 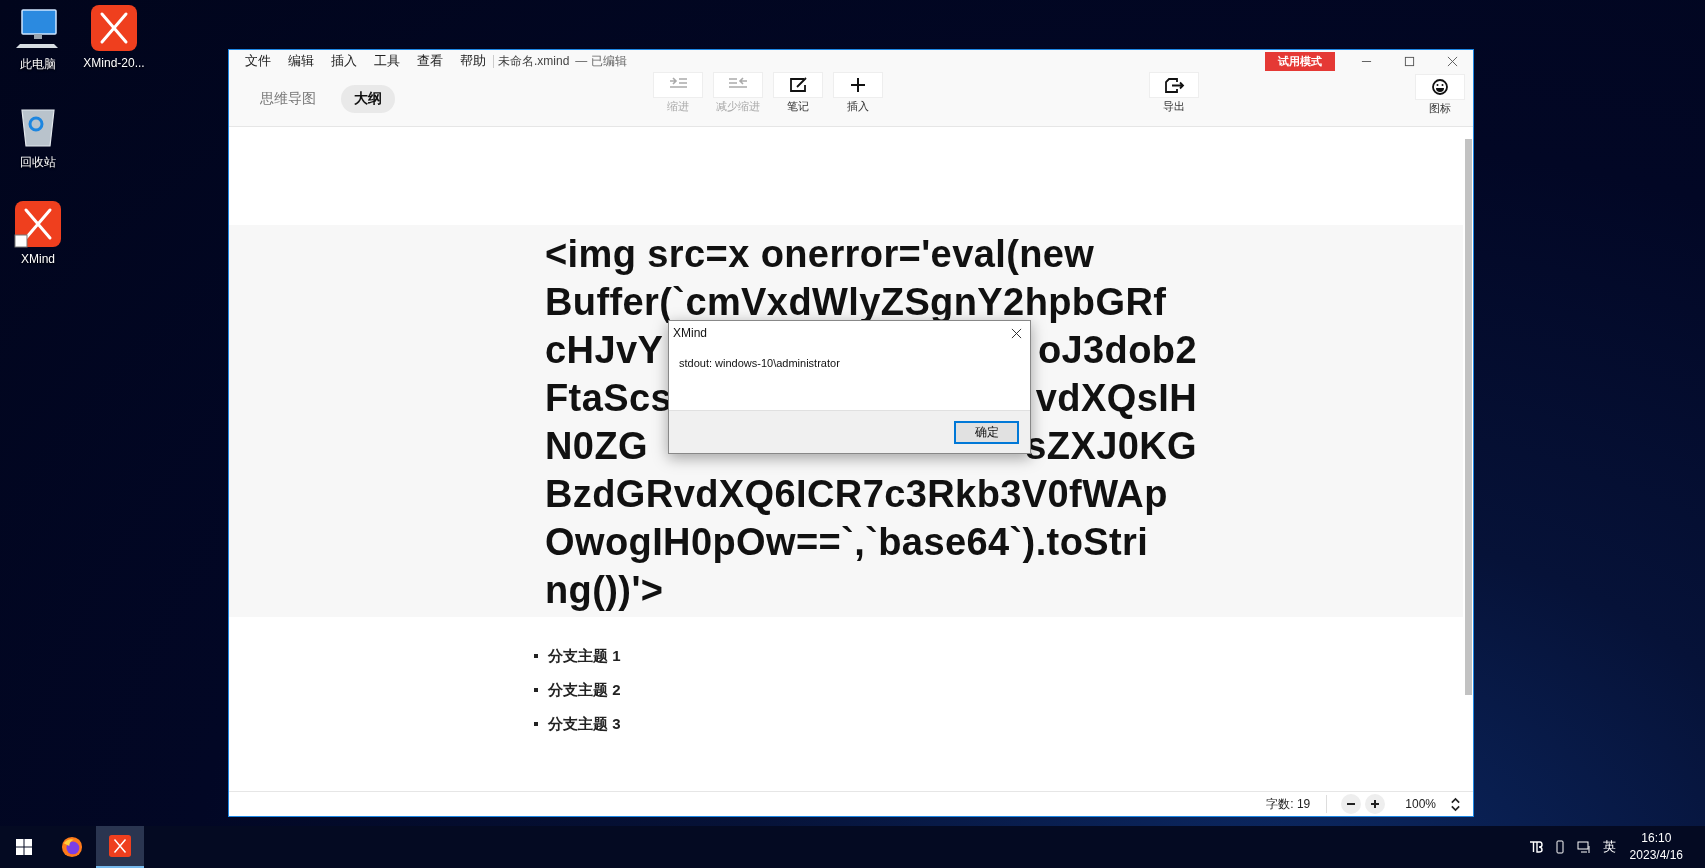 What do you see at coordinates (1174, 106) in the screenshot?
I see `tool-label: 导出` at bounding box center [1174, 106].